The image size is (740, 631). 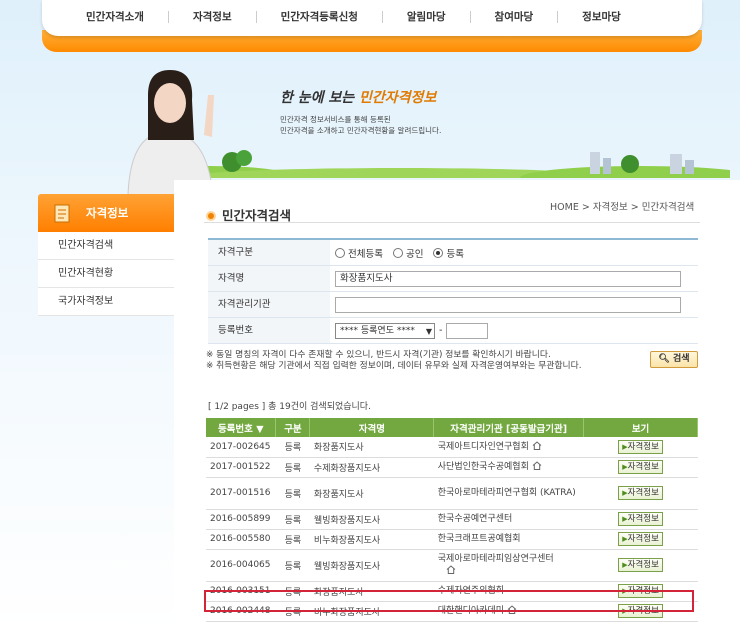 What do you see at coordinates (241, 447) in the screenshot?
I see `cell-regno: 2017-002645` at bounding box center [241, 447].